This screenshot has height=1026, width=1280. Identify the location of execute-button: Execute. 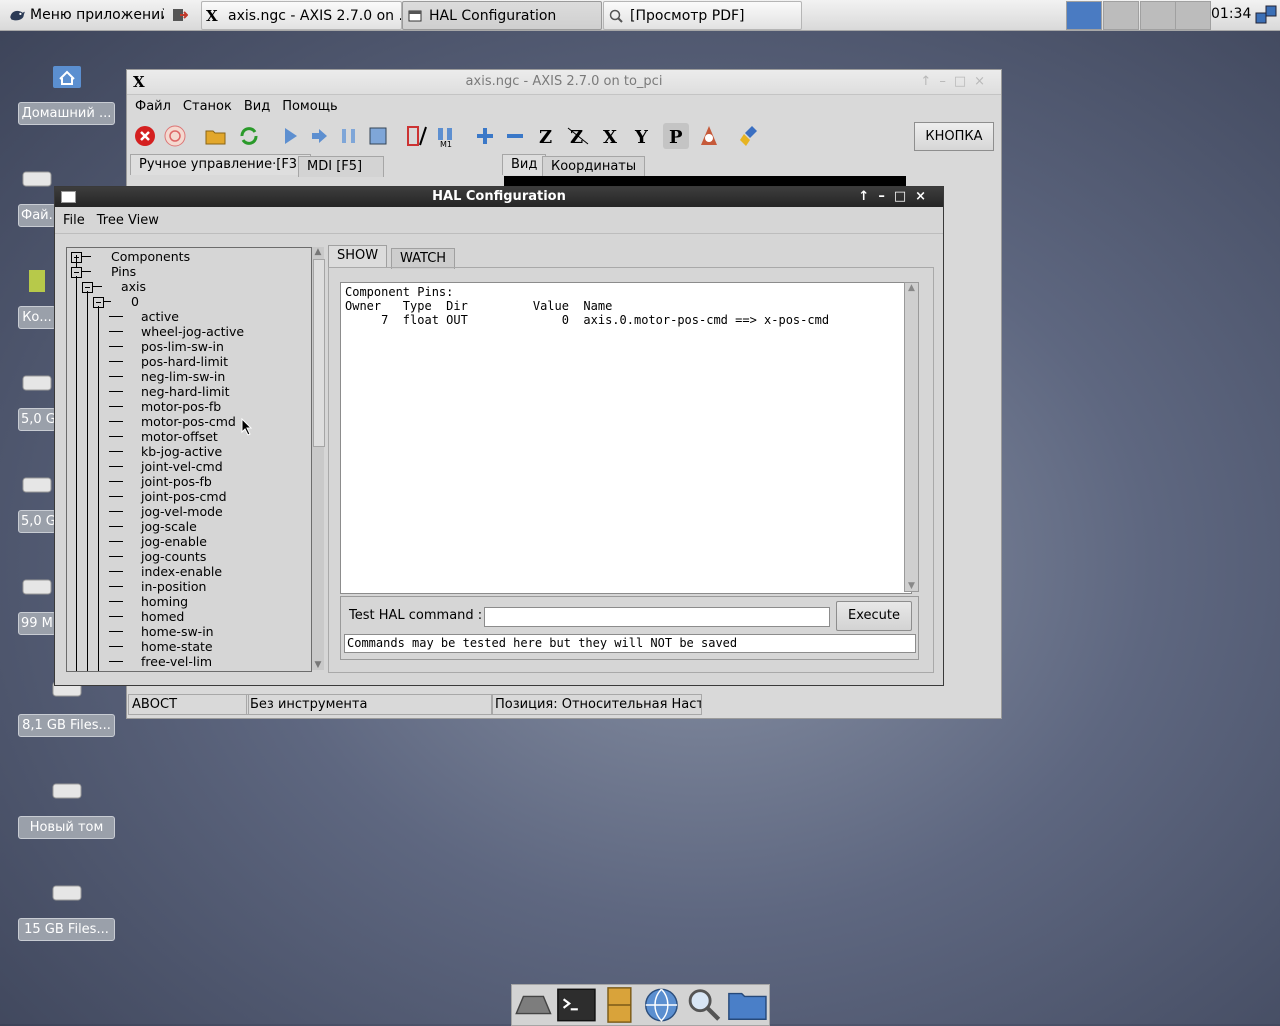
(874, 616).